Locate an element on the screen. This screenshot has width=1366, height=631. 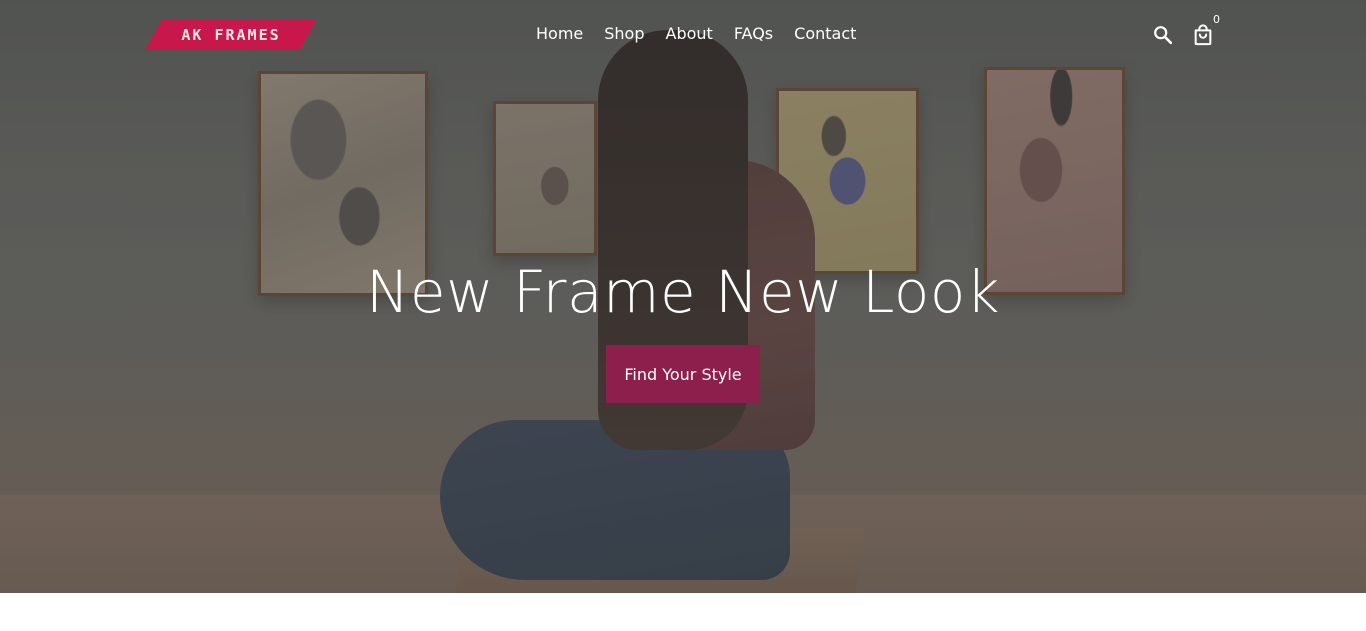
site-logo: AK FRAMES is located at coordinates (231, 34).